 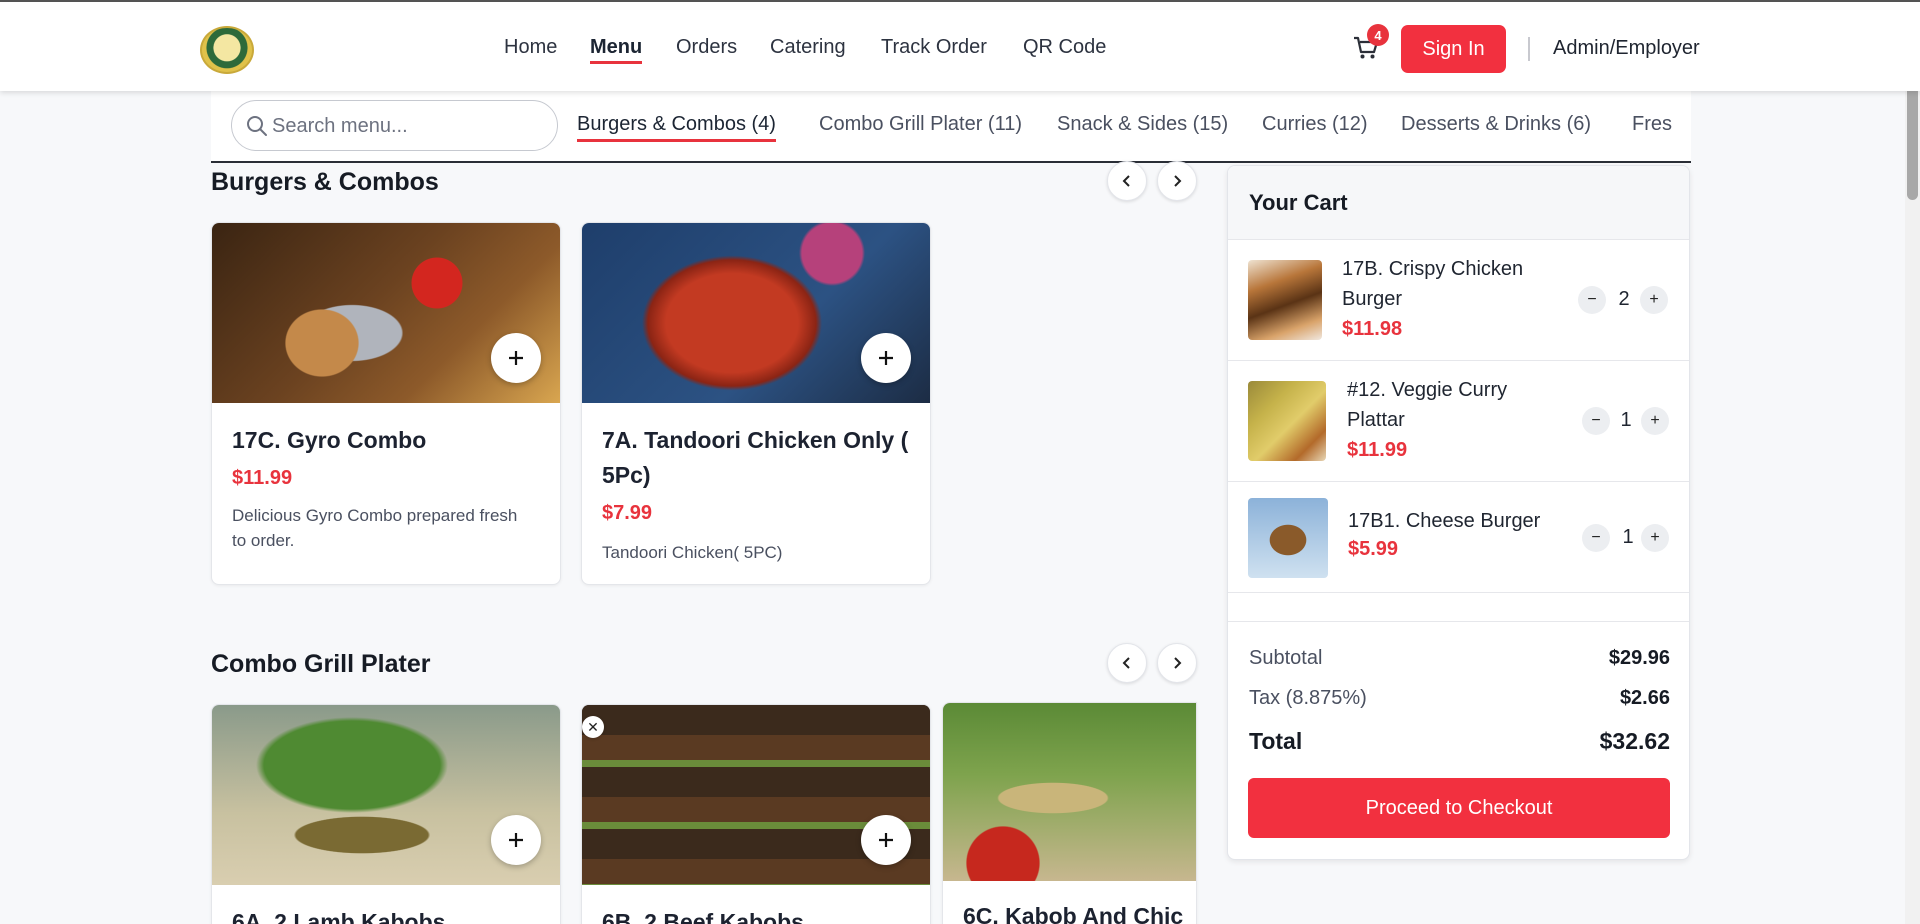 I want to click on section-title-combo-grill-plater: Combo Grill Plater, so click(x=321, y=664).